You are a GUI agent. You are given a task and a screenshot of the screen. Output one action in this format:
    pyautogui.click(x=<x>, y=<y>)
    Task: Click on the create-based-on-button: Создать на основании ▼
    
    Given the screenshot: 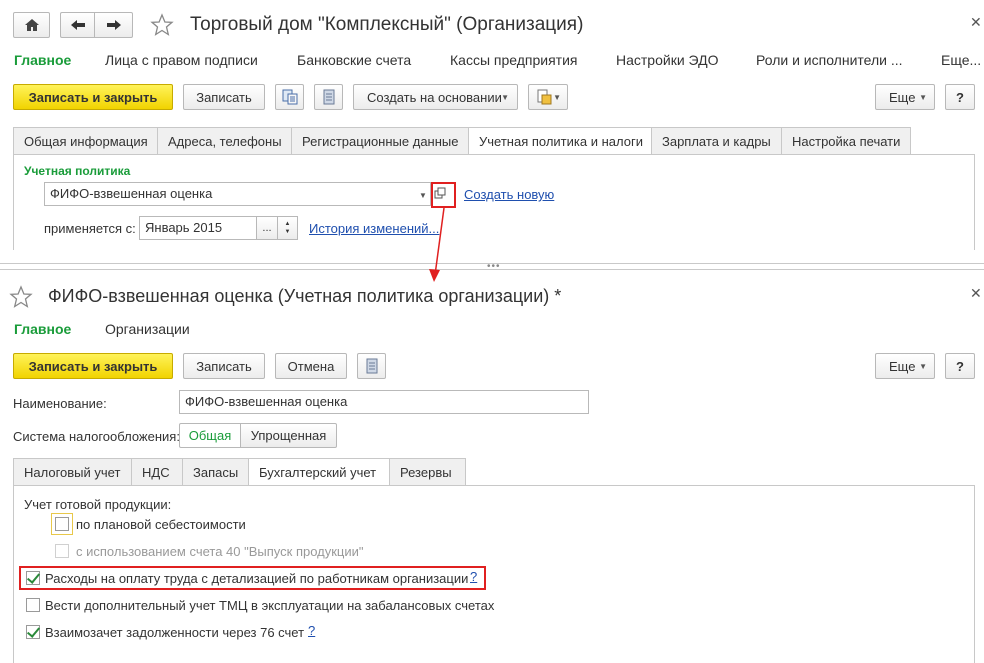 What is the action you would take?
    pyautogui.click(x=435, y=97)
    